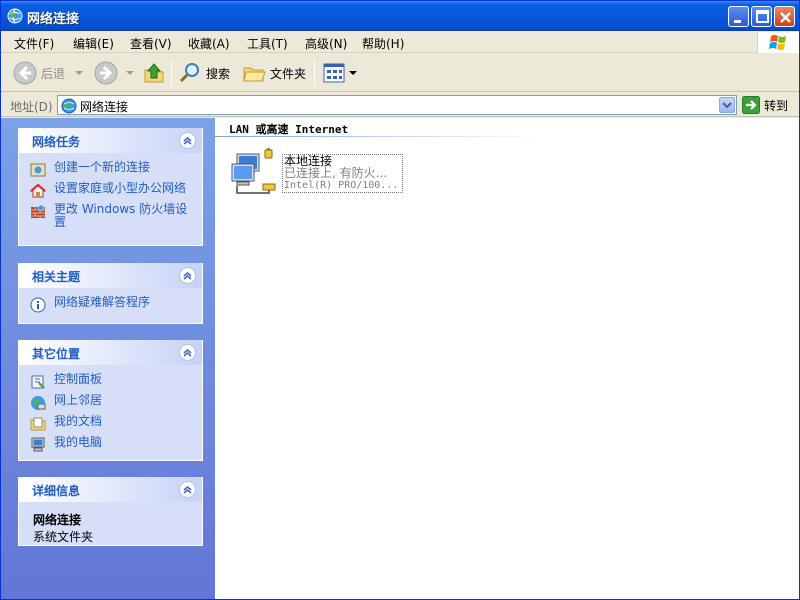 The image size is (800, 600). Describe the element at coordinates (56, 354) in the screenshot. I see `other-places-title: 其它位置` at that location.